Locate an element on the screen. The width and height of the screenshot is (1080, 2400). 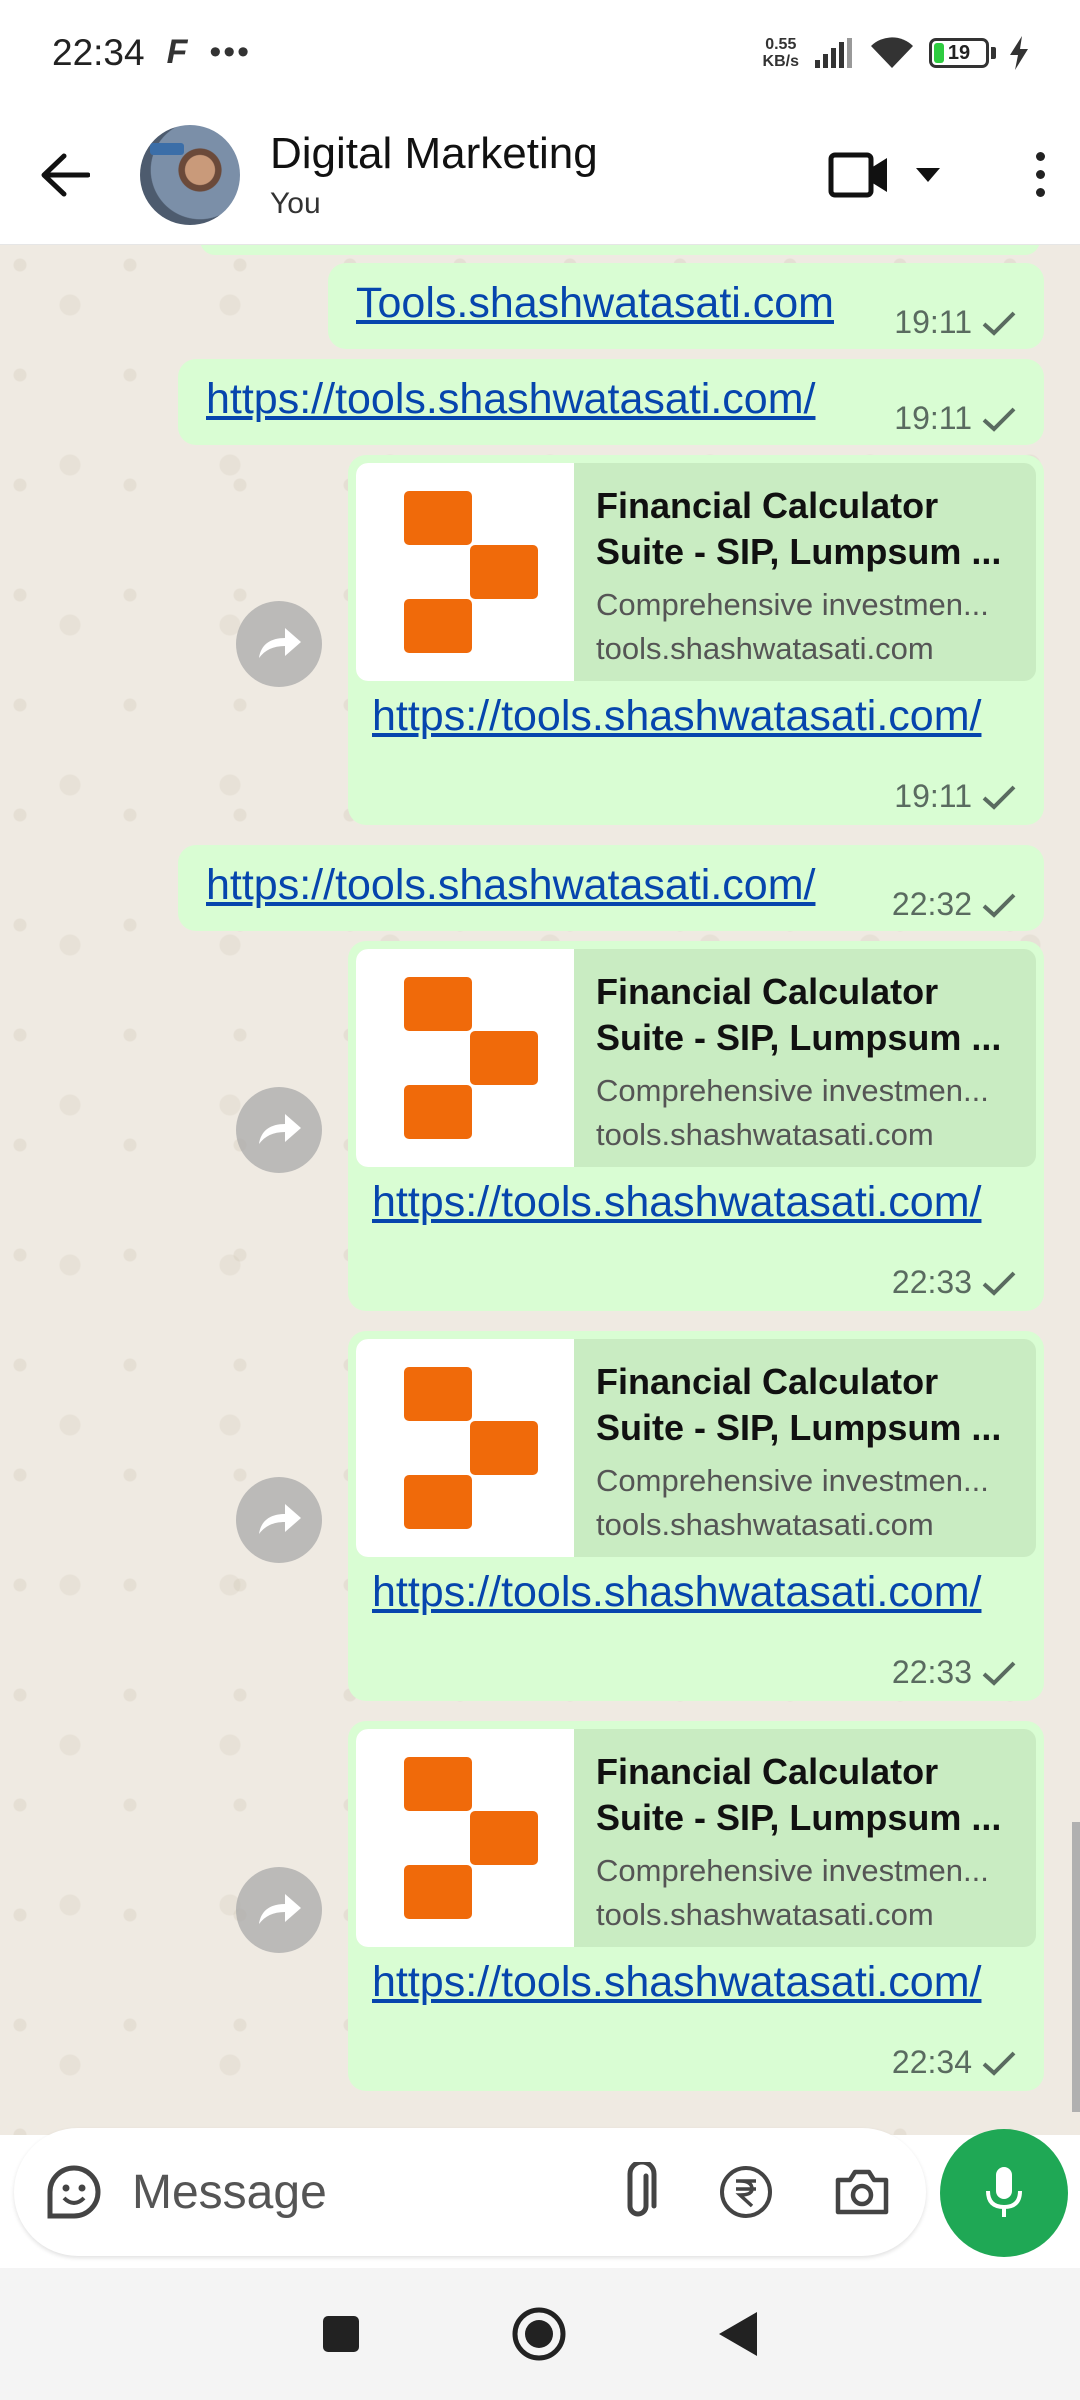
chat-title: Digital Marketing is located at coordinates (434, 153).